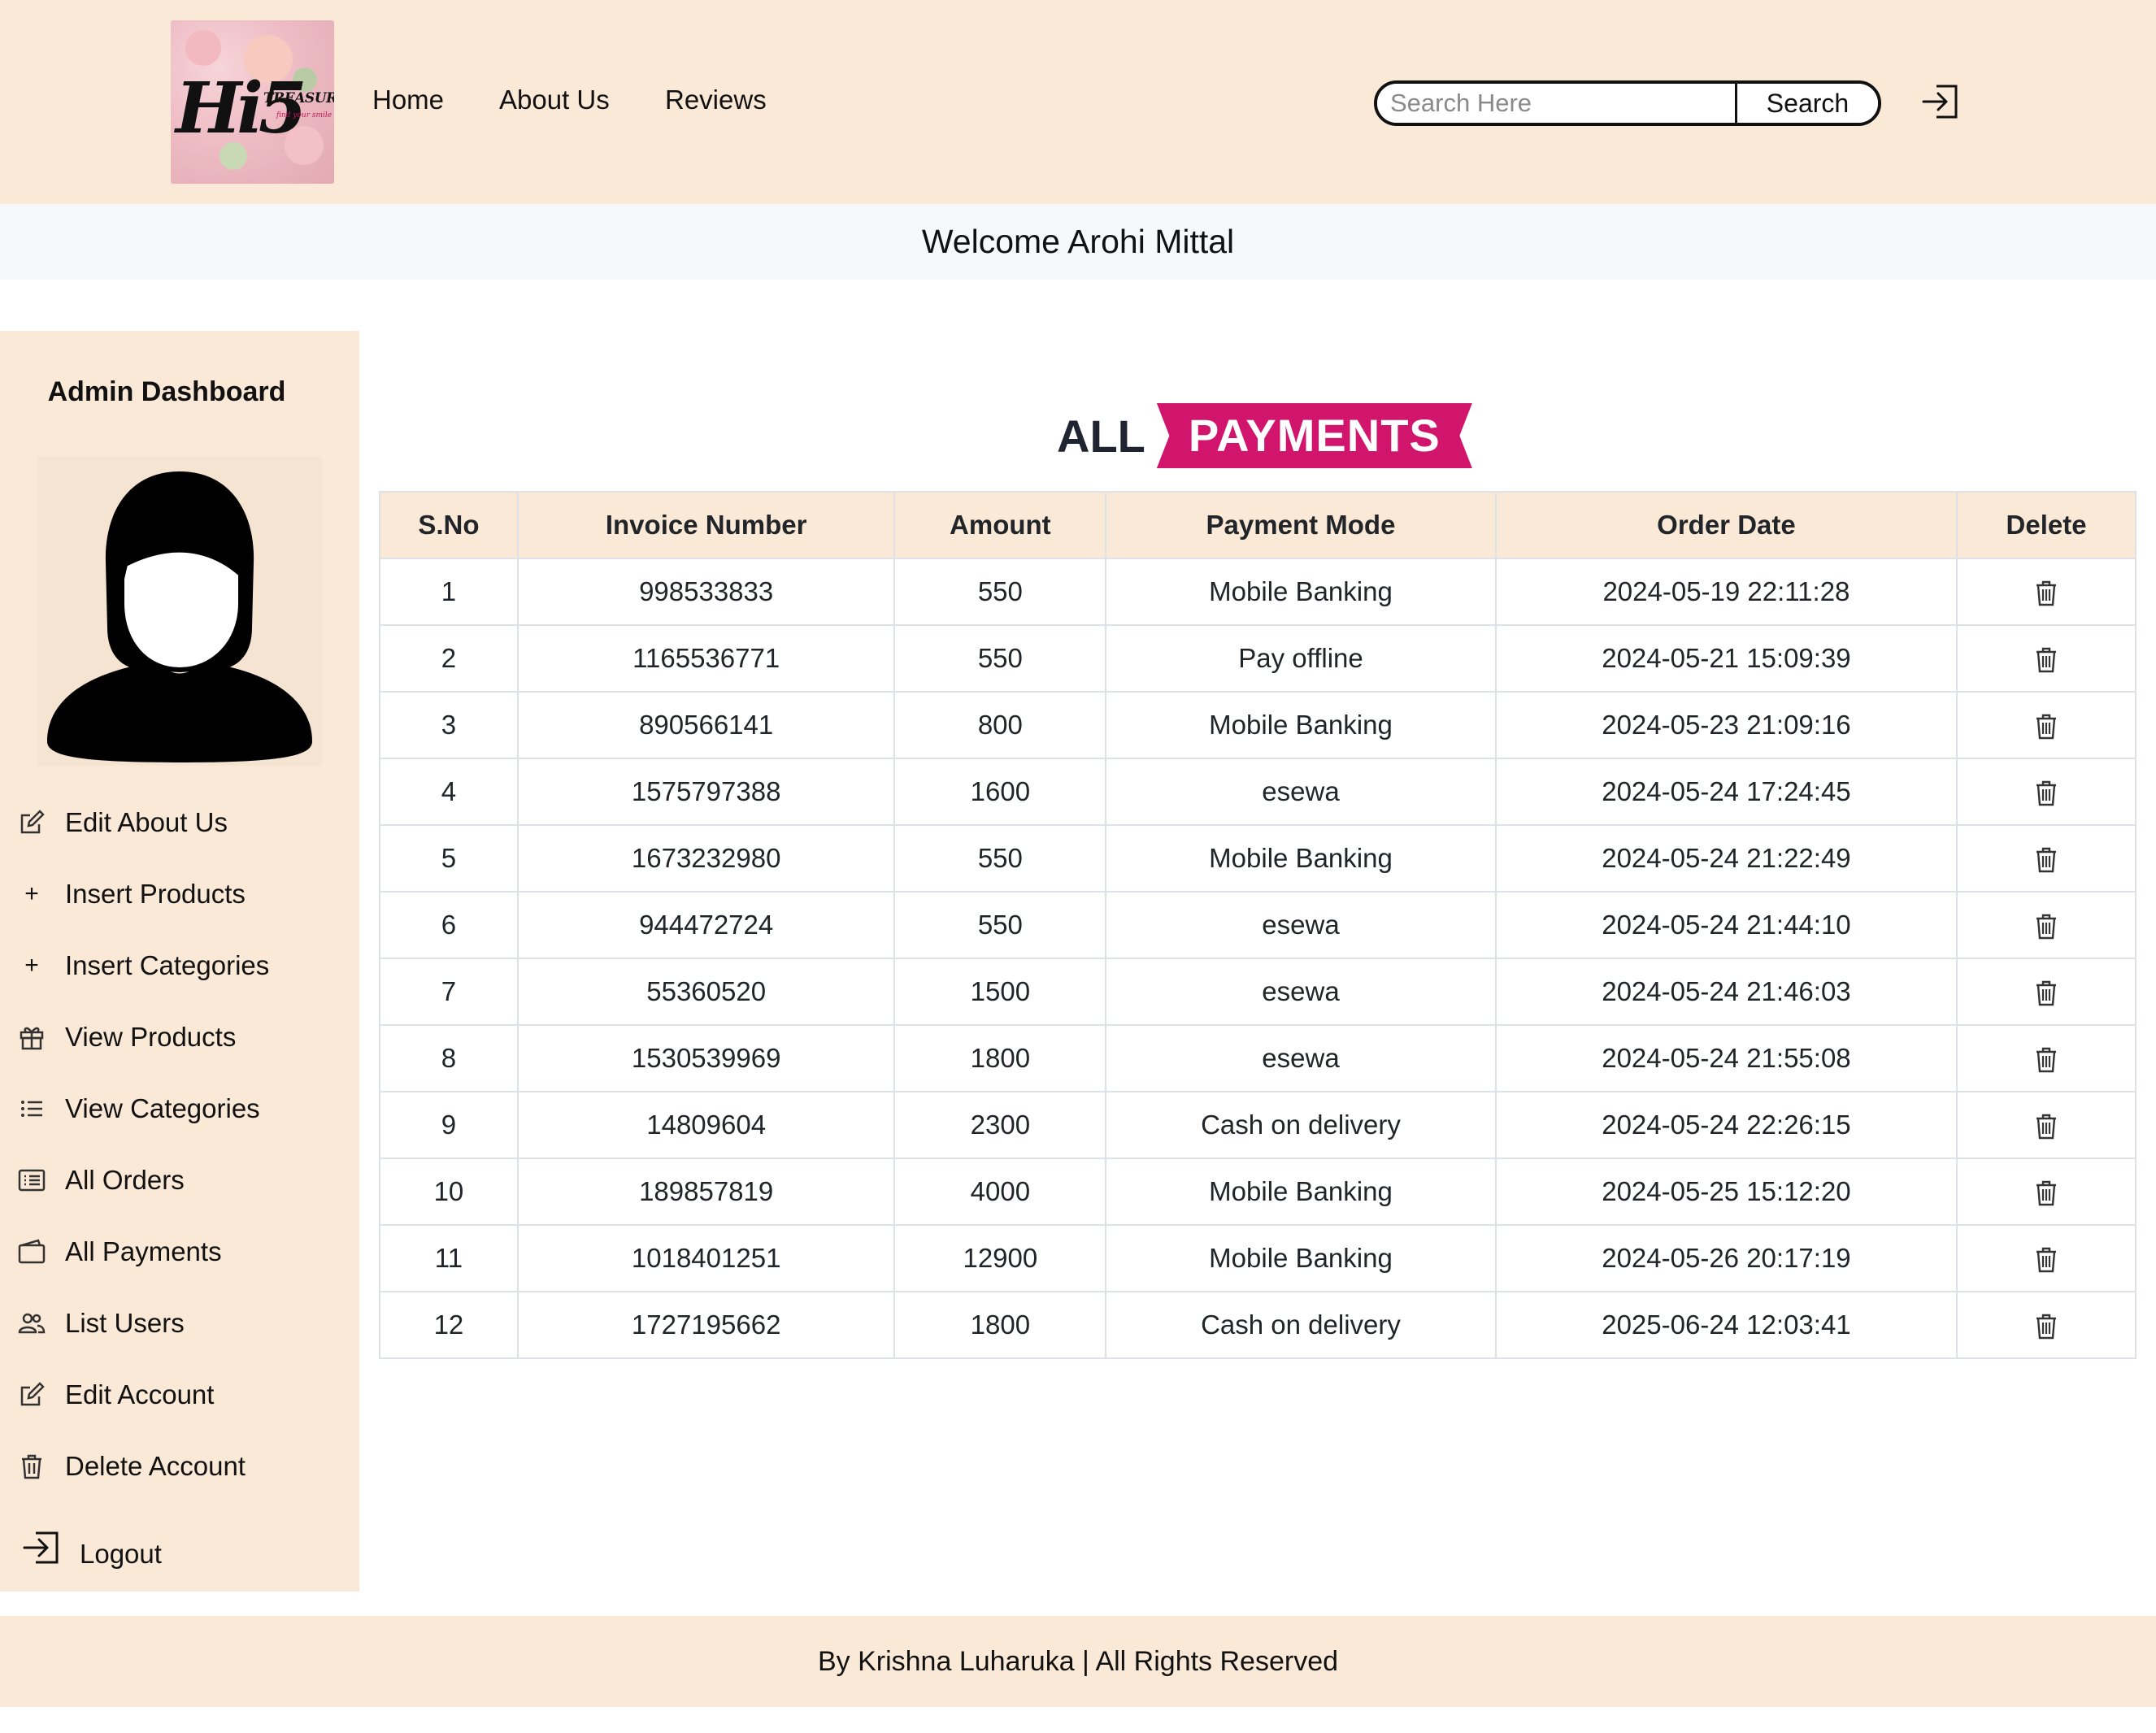  I want to click on cell-amount: 12900, so click(1000, 1258).